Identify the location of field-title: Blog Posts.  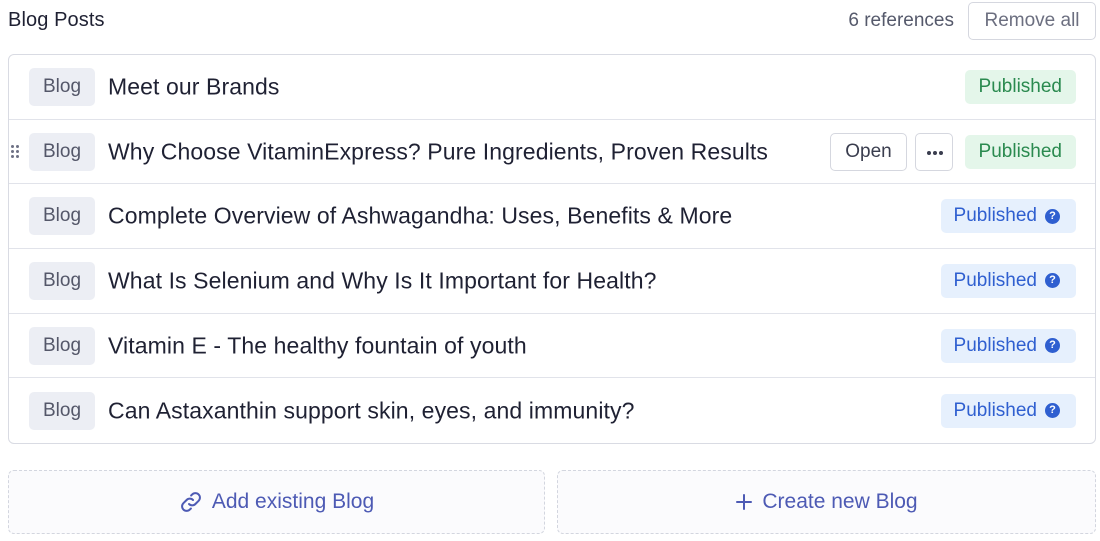
(56, 20).